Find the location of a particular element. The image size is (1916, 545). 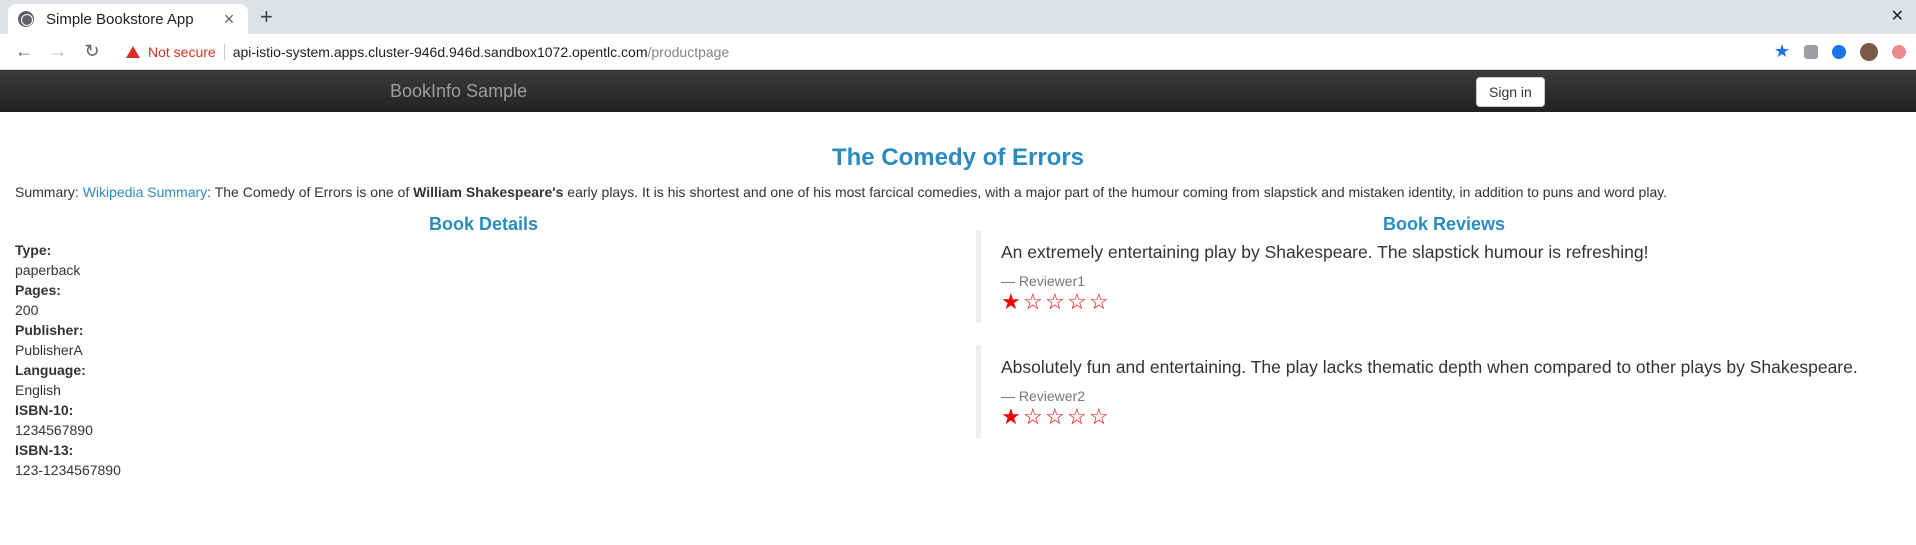

bookmark-star-icon: ★ is located at coordinates (1782, 51).